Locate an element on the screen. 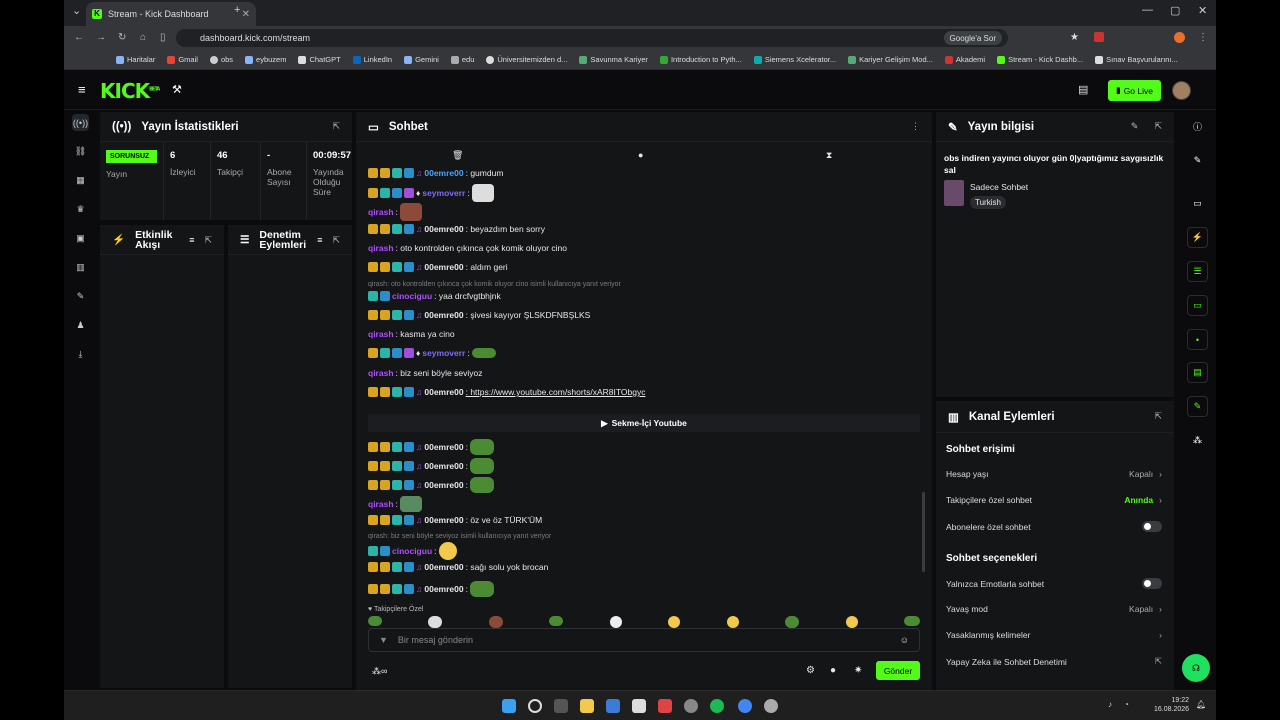  minimize-icon: — is located at coordinates (1147, 10).